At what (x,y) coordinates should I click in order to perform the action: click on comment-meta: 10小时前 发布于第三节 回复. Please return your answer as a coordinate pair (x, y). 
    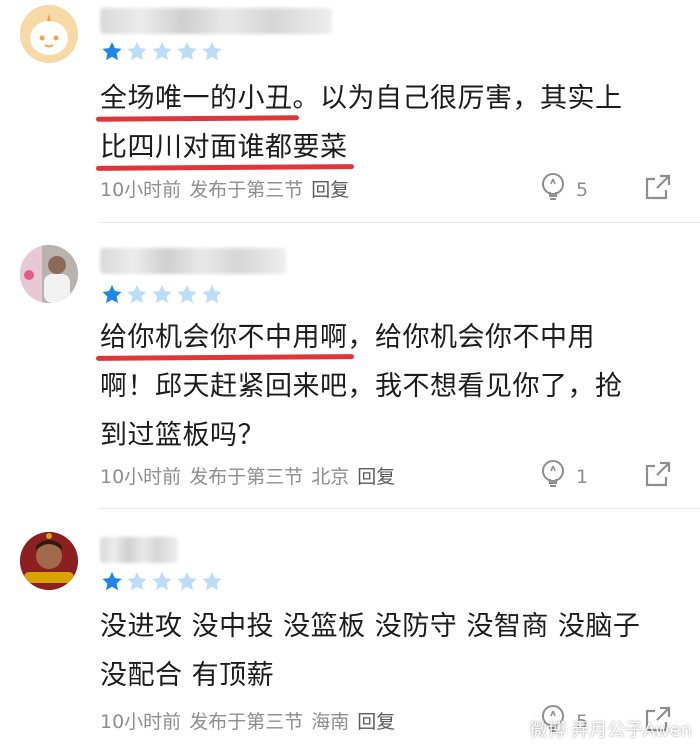
    Looking at the image, I should click on (224, 188).